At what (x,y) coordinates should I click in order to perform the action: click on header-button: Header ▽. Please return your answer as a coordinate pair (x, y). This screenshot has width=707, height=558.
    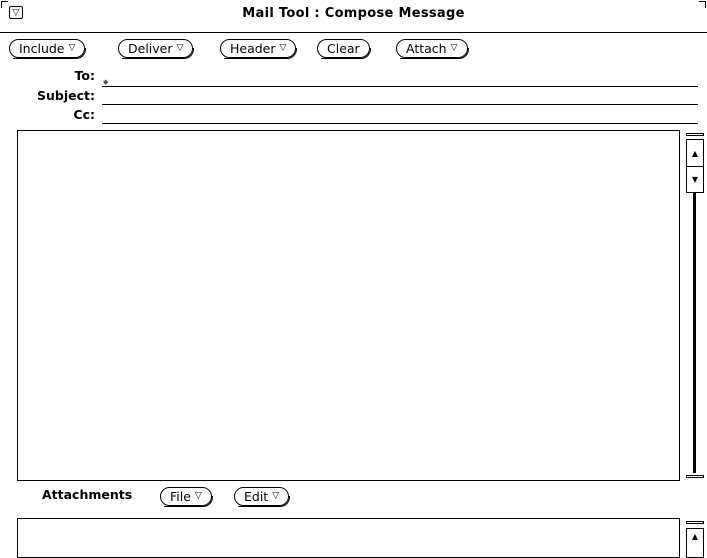
    Looking at the image, I should click on (259, 49).